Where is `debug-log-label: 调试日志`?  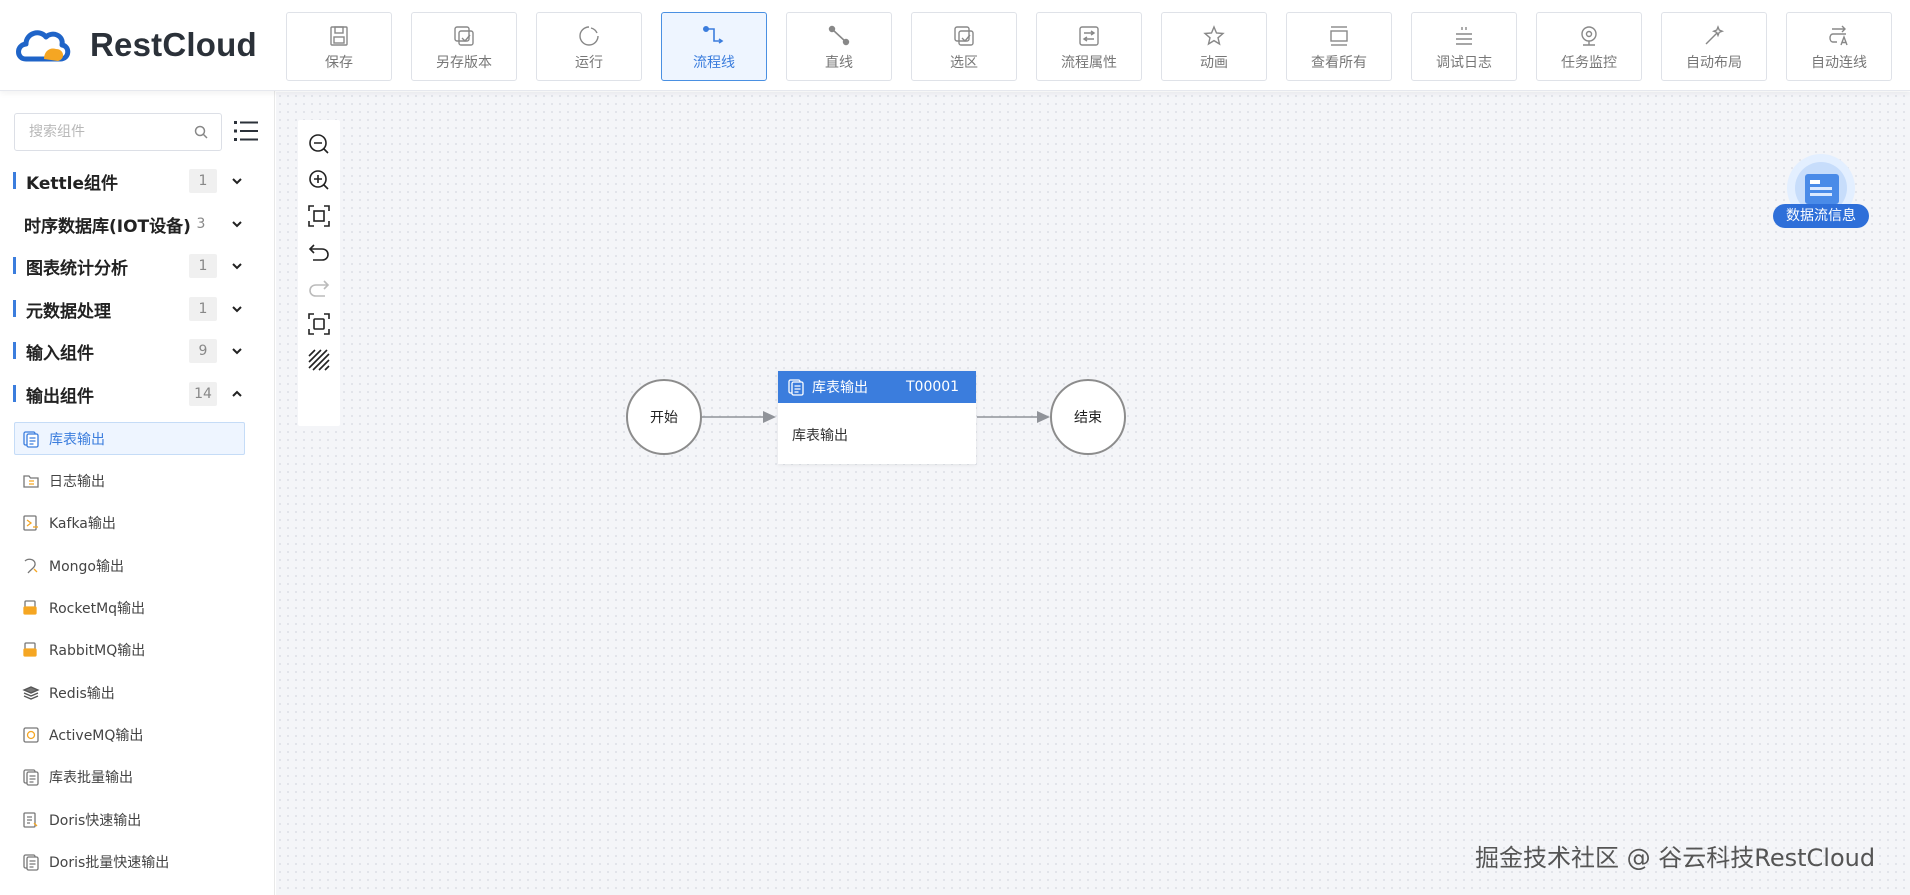 debug-log-label: 调试日志 is located at coordinates (1464, 63).